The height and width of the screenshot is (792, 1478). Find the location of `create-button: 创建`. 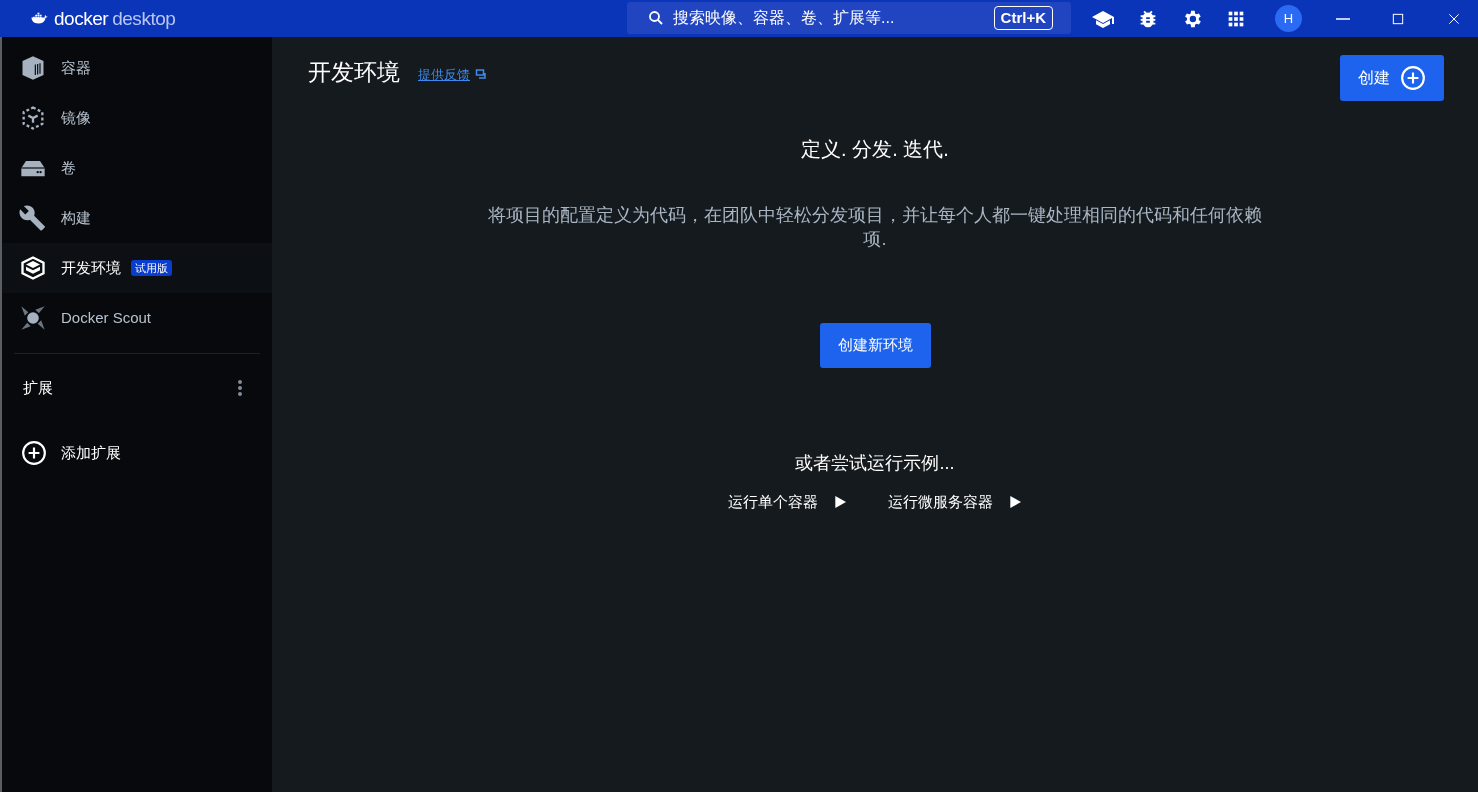

create-button: 创建 is located at coordinates (1392, 78).